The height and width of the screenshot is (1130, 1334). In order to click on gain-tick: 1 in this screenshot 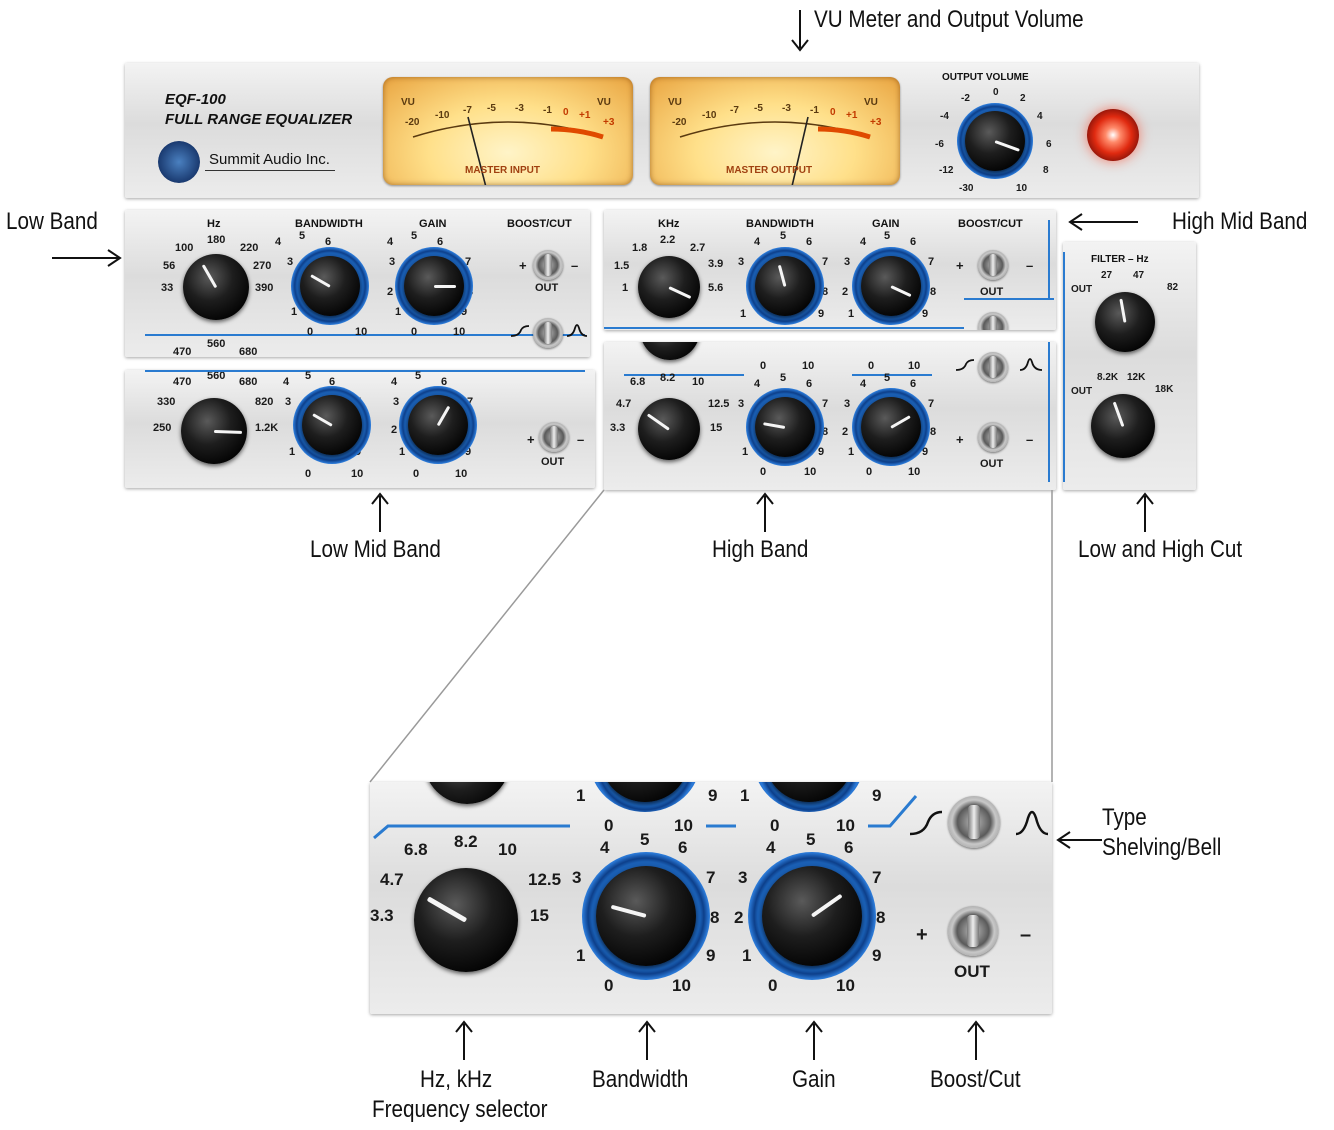, I will do `click(747, 955)`.